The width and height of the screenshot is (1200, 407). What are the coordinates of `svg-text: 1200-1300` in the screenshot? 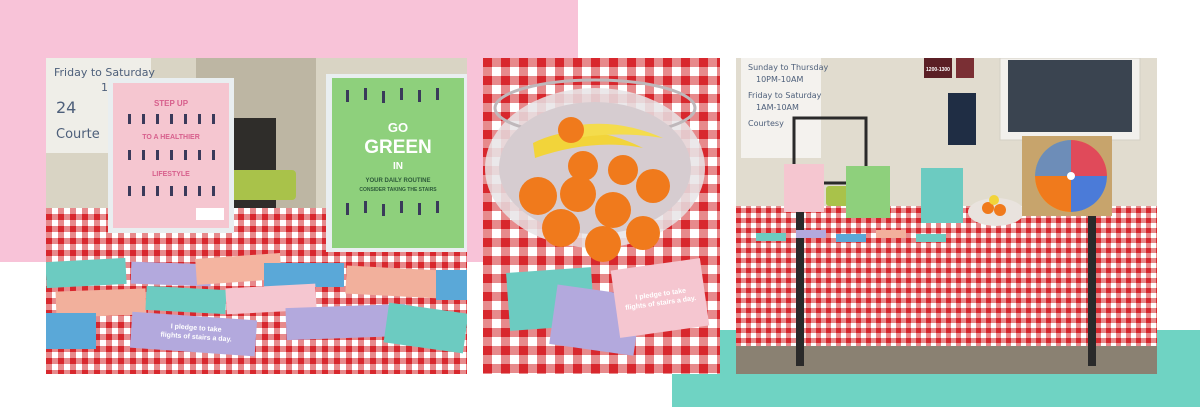 It's located at (938, 70).